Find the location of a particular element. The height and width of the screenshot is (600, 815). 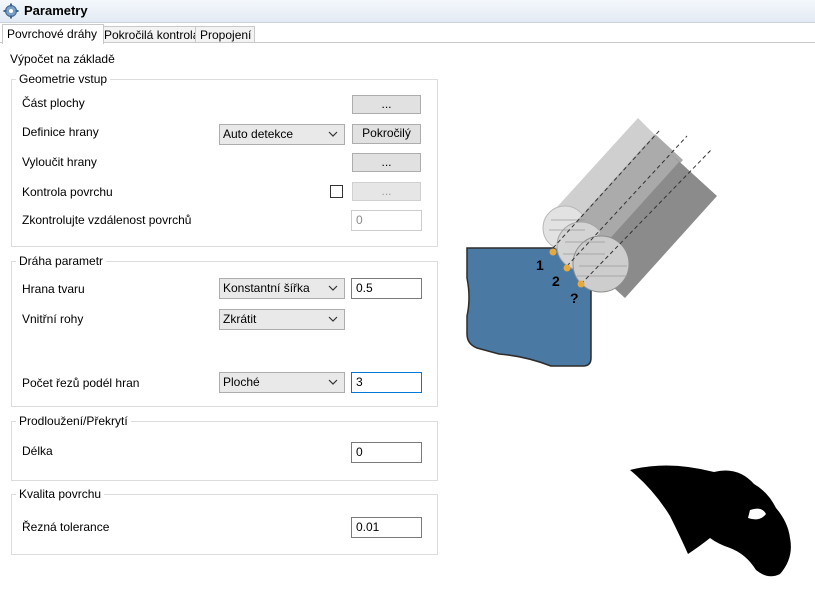

path-legend: Dráha parametr is located at coordinates (61, 261).